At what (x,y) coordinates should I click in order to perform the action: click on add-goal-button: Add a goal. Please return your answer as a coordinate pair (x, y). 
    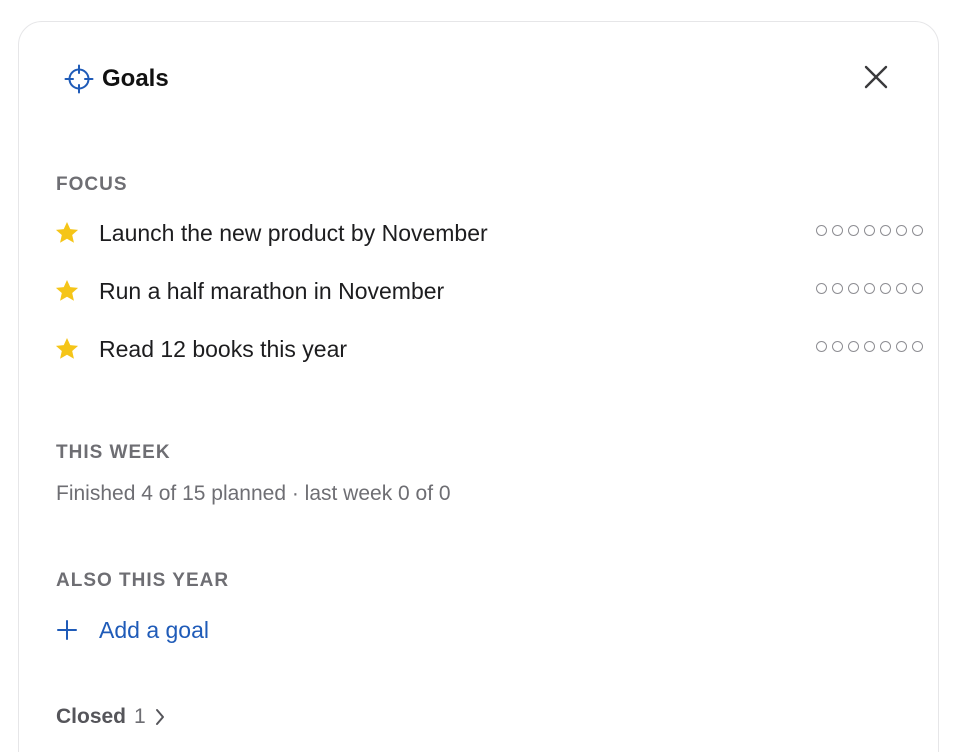
    Looking at the image, I should click on (131, 630).